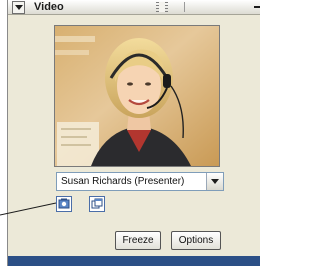 This screenshot has height=266, width=320. What do you see at coordinates (257, 7) in the screenshot?
I see `panel-menu-icon` at bounding box center [257, 7].